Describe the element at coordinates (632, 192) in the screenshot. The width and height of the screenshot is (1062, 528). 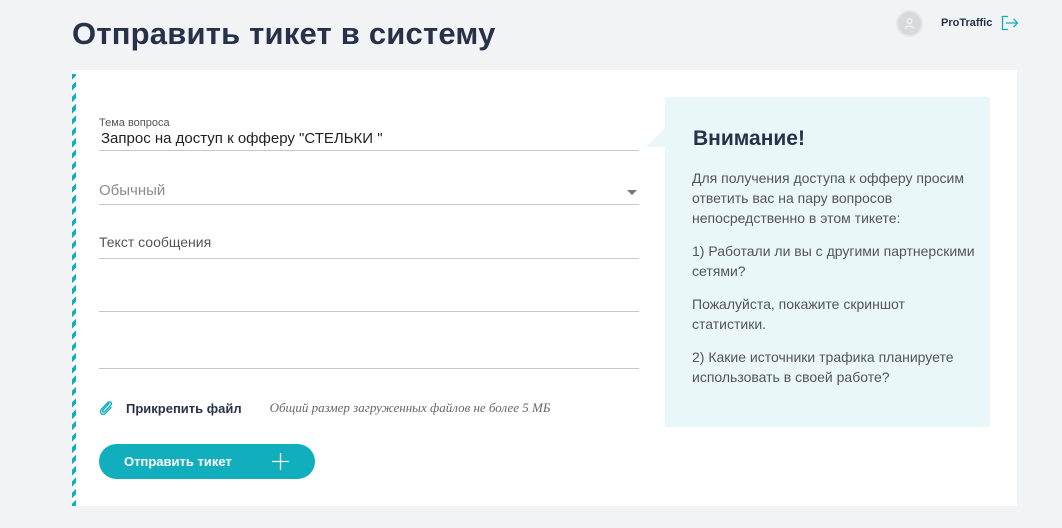
I see `chevron-down-icon` at that location.